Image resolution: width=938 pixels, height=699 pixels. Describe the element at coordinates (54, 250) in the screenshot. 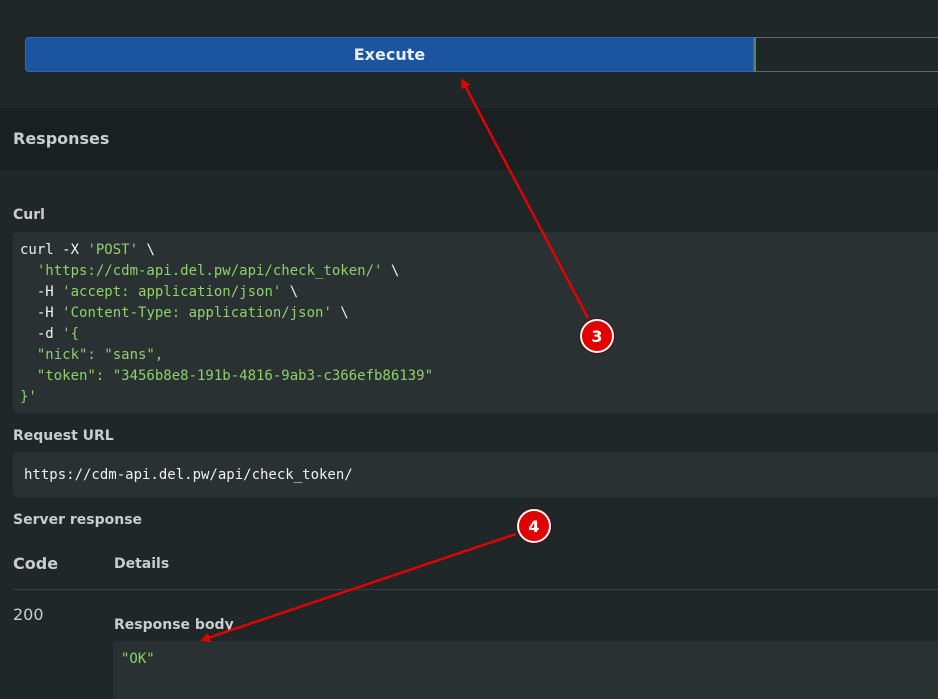

I see `curl-plain-token: curl -X` at that location.